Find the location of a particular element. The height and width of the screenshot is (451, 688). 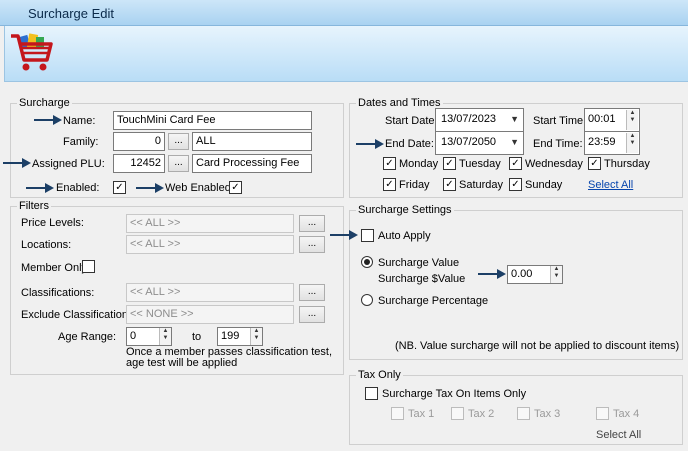

friday-label: Friday is located at coordinates (414, 185).